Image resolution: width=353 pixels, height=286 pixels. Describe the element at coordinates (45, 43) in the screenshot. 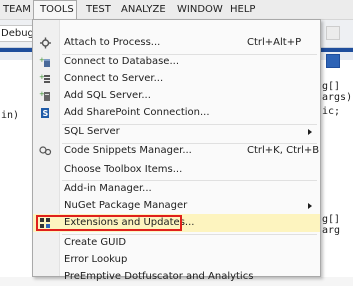

I see `attach-process-icon` at that location.